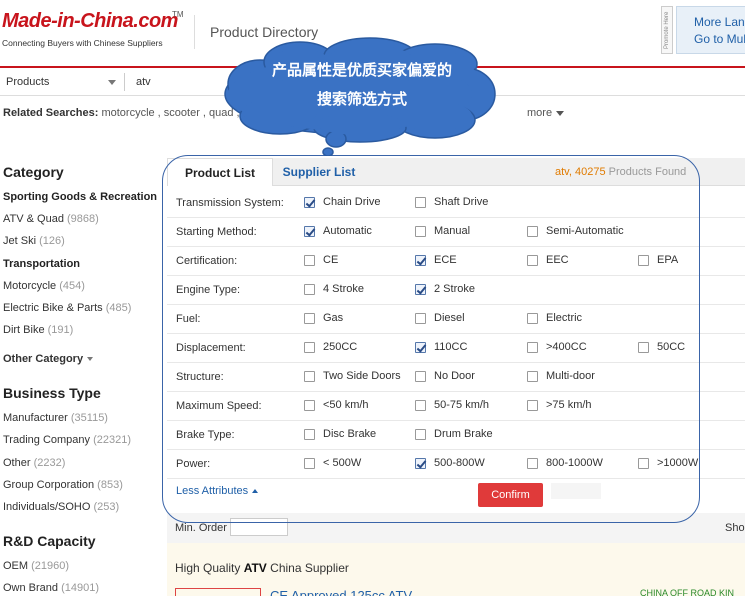 The image size is (745, 596). I want to click on promote-here-tab: Promote Here, so click(667, 30).